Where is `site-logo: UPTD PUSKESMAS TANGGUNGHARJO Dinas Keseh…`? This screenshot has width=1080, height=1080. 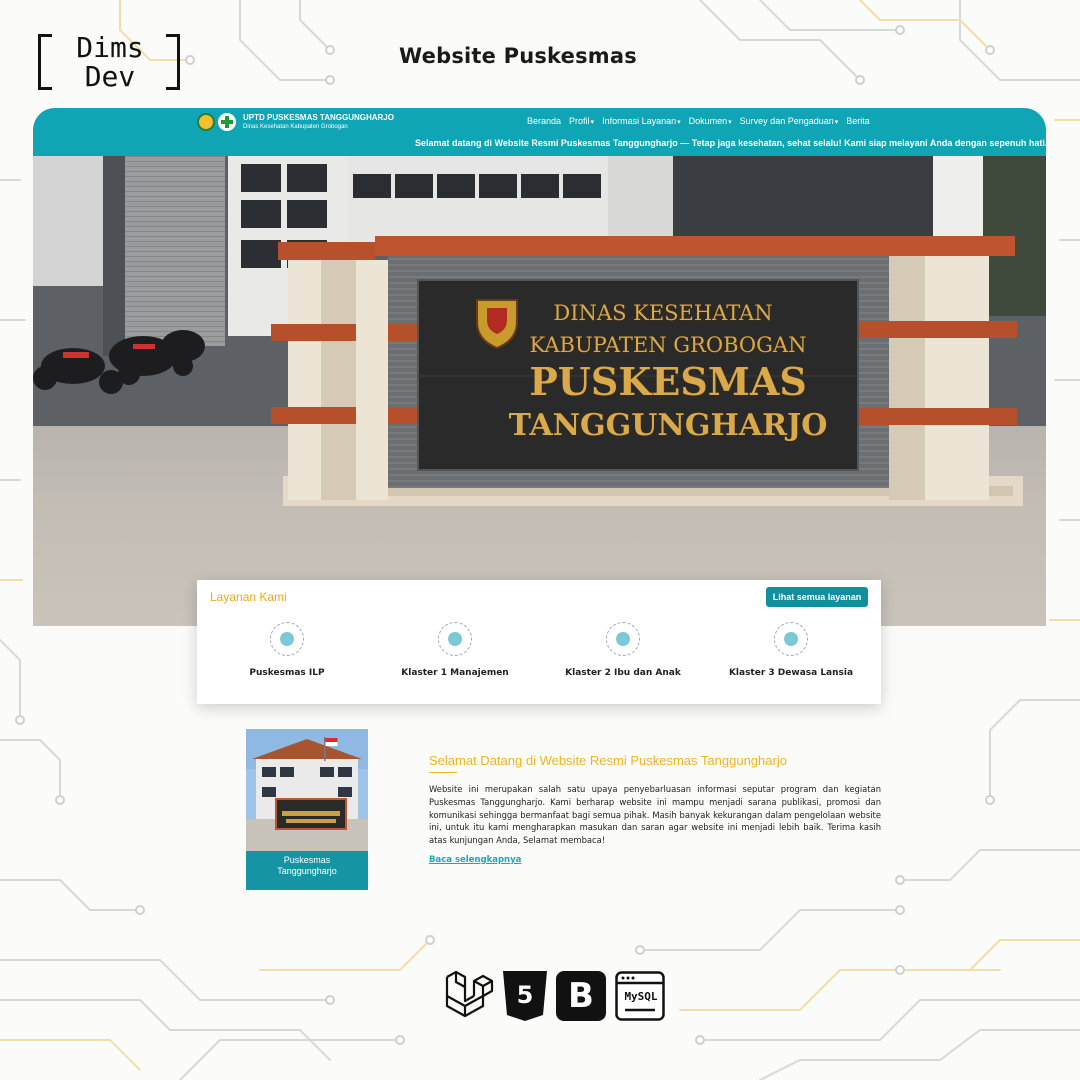
site-logo: UPTD PUSKESMAS TANGGUNGHARJO Dinas Keseh… is located at coordinates (302, 123).